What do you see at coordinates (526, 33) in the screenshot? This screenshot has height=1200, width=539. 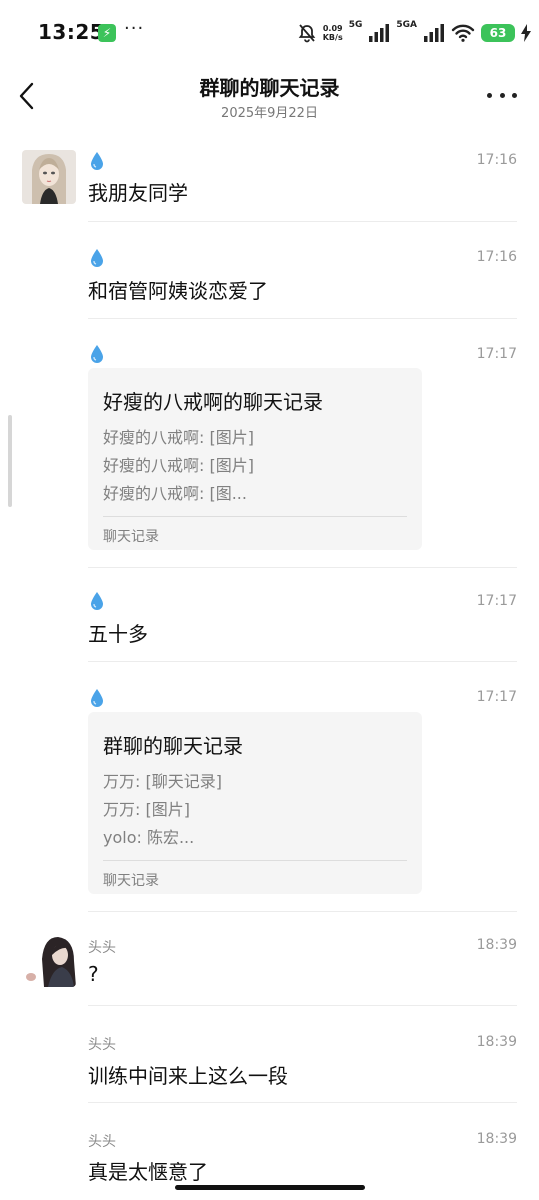 I see `charging-icon` at bounding box center [526, 33].